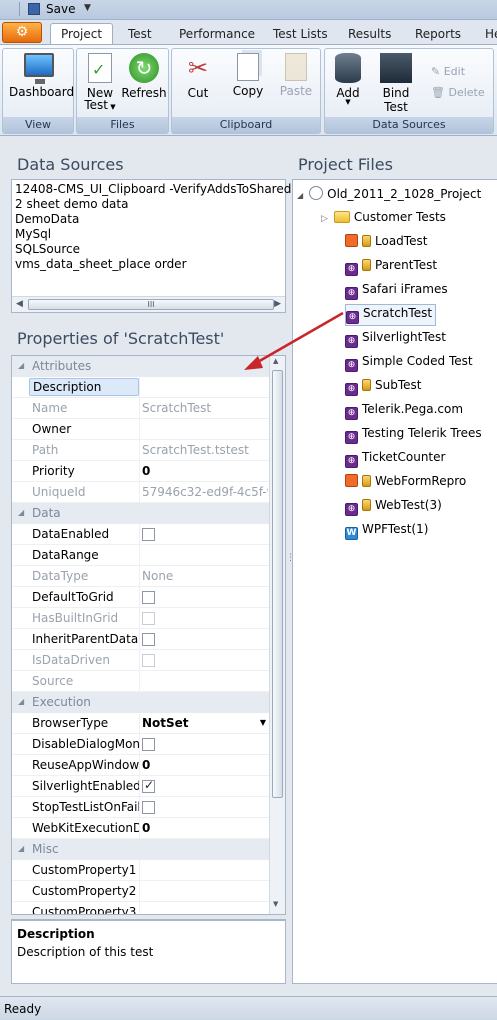 This screenshot has width=497, height=1020. What do you see at coordinates (369, 34) in the screenshot?
I see `tab-results: Results` at bounding box center [369, 34].